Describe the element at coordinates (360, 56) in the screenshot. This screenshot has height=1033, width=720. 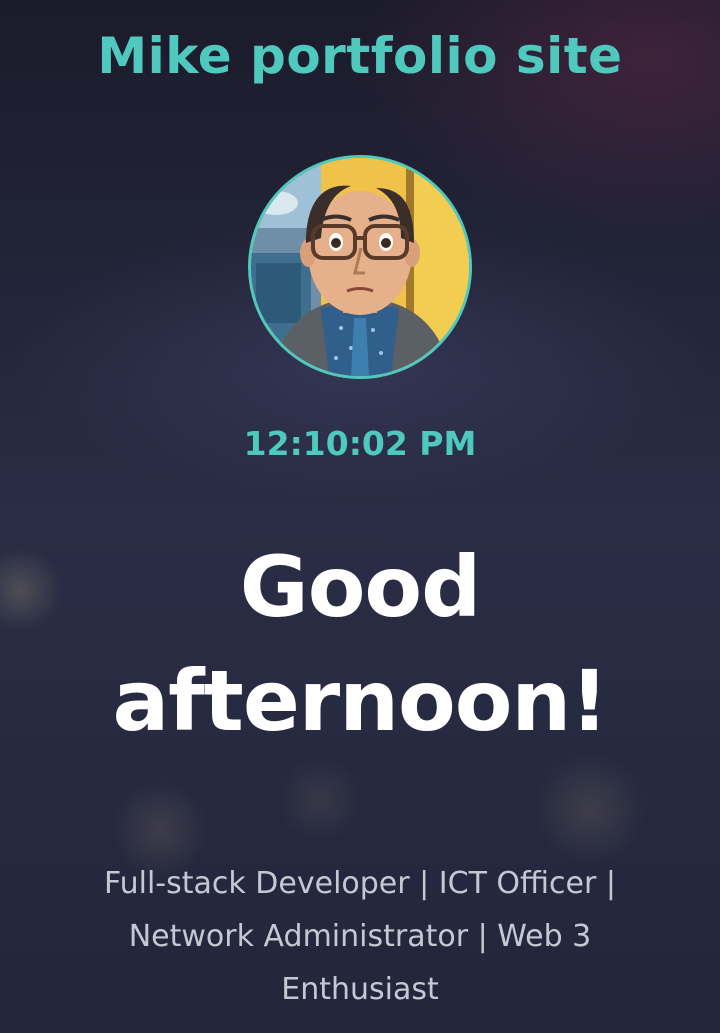
I see `site-title: Mike portfolio site` at that location.